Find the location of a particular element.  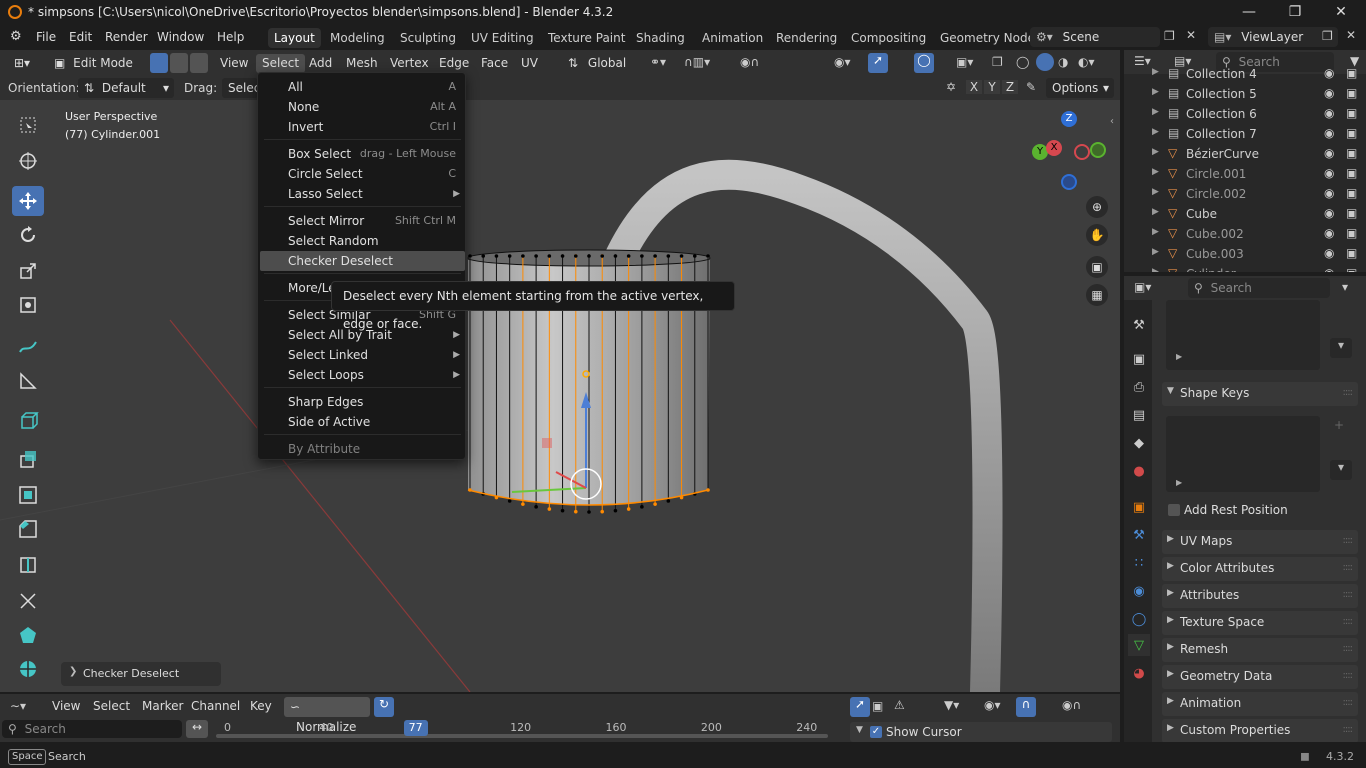

face-select-button is located at coordinates (199, 63).